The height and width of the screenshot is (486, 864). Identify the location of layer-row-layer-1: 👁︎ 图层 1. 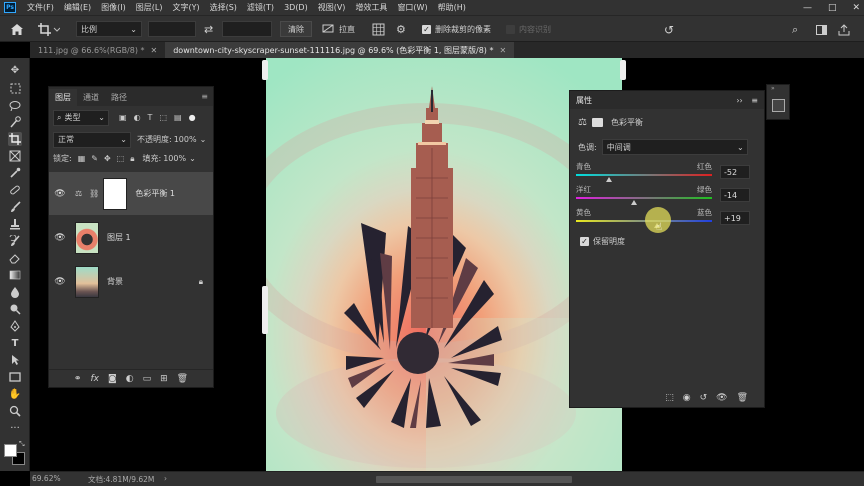
(131, 237).